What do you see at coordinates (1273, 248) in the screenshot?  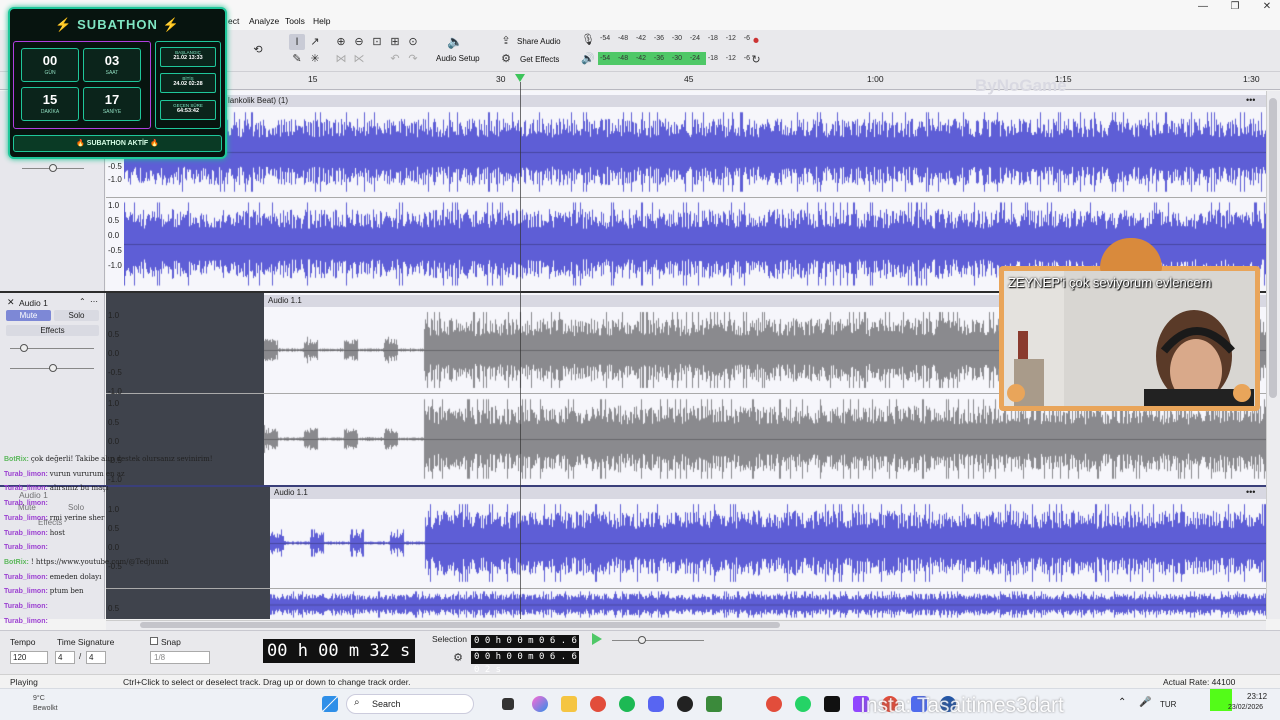 I see `scrollbar-thumb` at bounding box center [1273, 248].